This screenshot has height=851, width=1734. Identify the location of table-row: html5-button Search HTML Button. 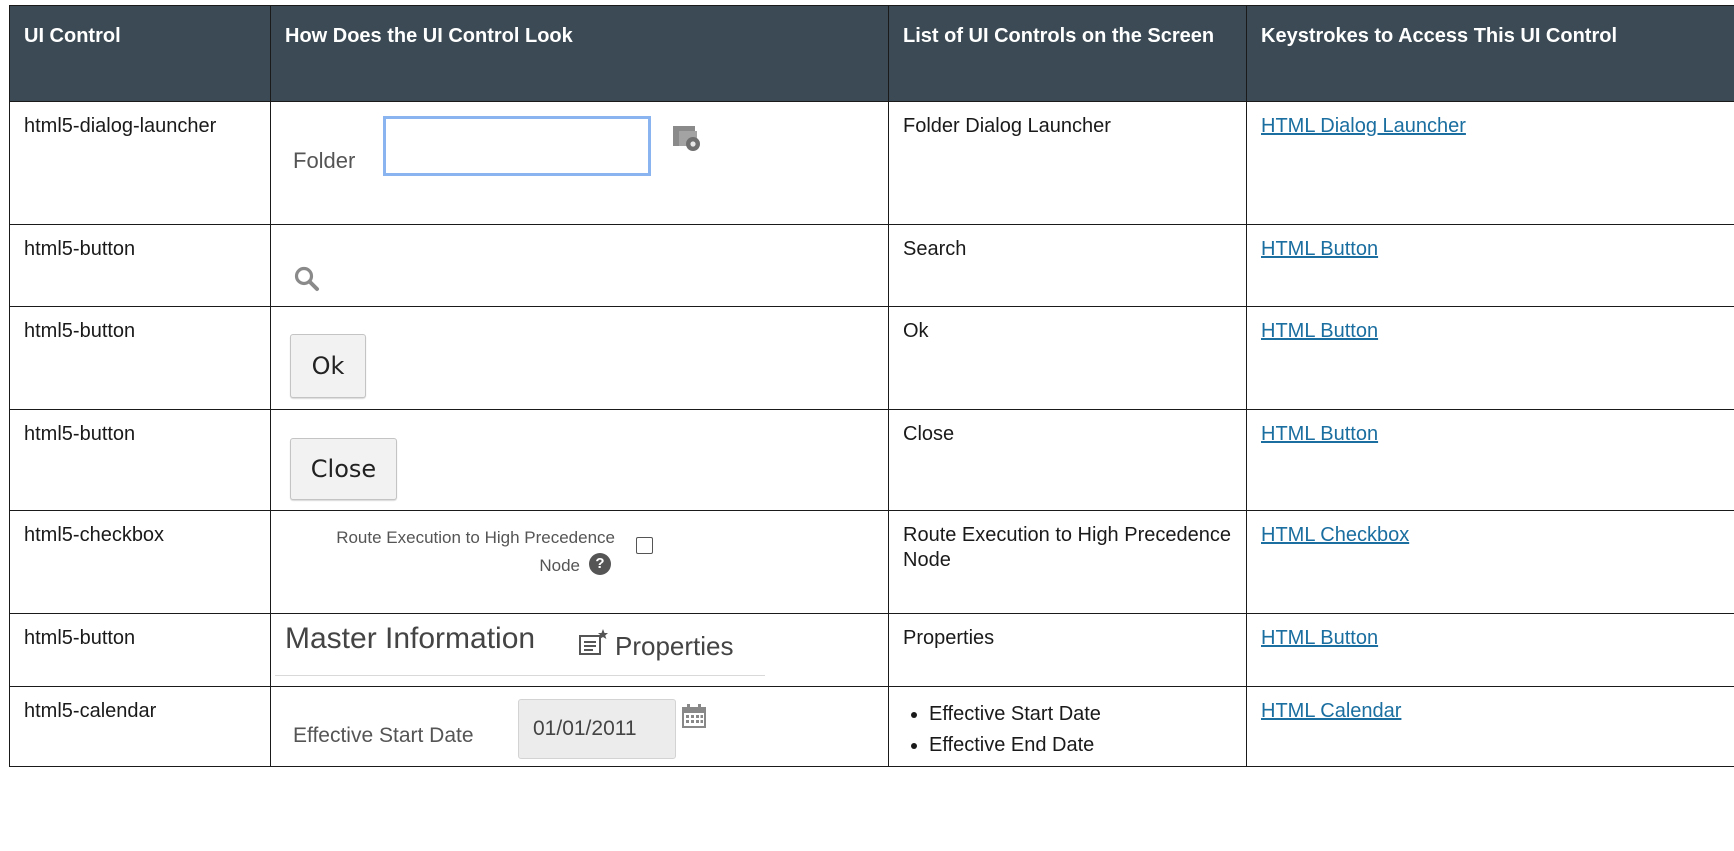
(871, 265).